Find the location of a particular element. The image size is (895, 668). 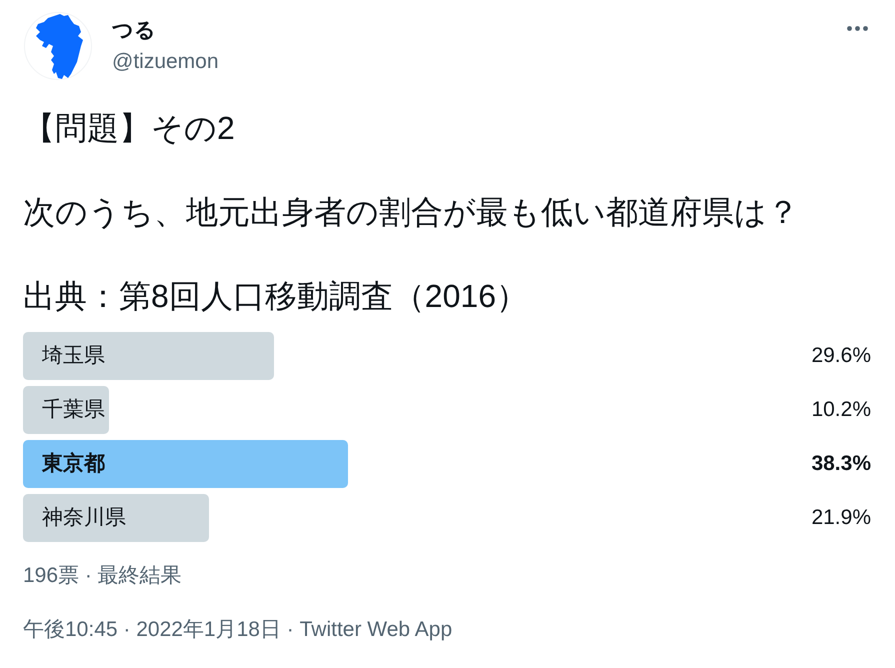

tweet-text: 出典：第8回人口移動調査（2016） is located at coordinates (276, 296).